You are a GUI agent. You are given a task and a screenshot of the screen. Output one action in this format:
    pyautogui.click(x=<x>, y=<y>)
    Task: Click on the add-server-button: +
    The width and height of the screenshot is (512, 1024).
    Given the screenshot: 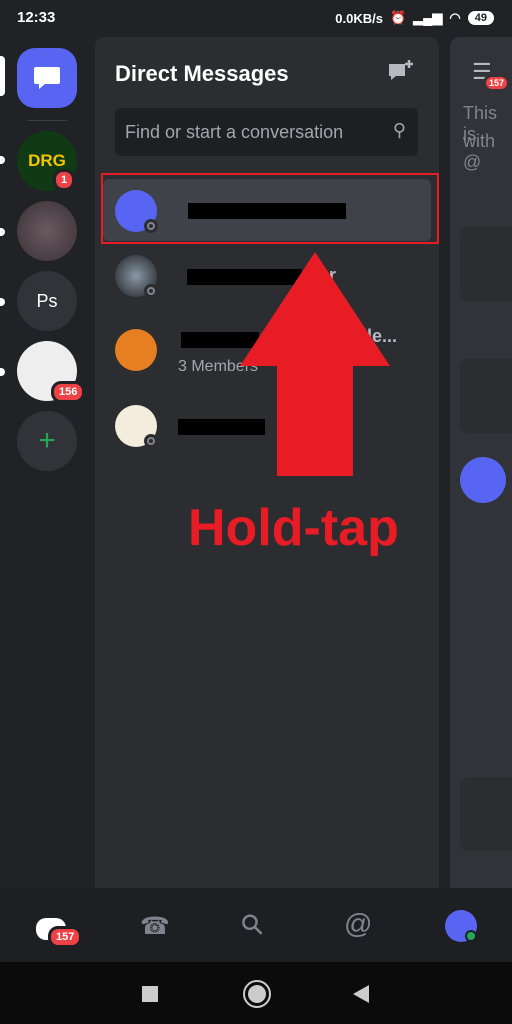 What is the action you would take?
    pyautogui.click(x=47, y=441)
    